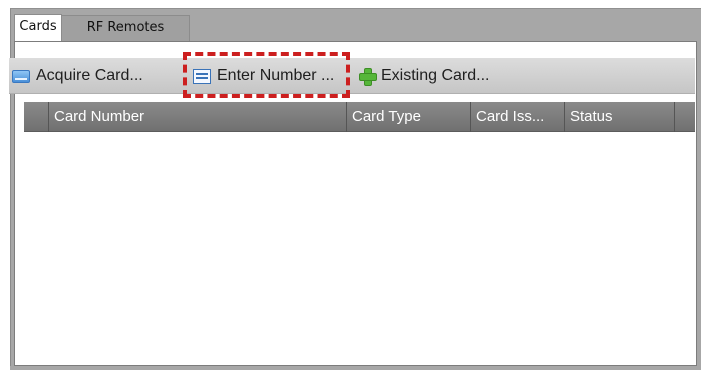 The height and width of the screenshot is (370, 701). I want to click on column-header-status: Status, so click(619, 117).